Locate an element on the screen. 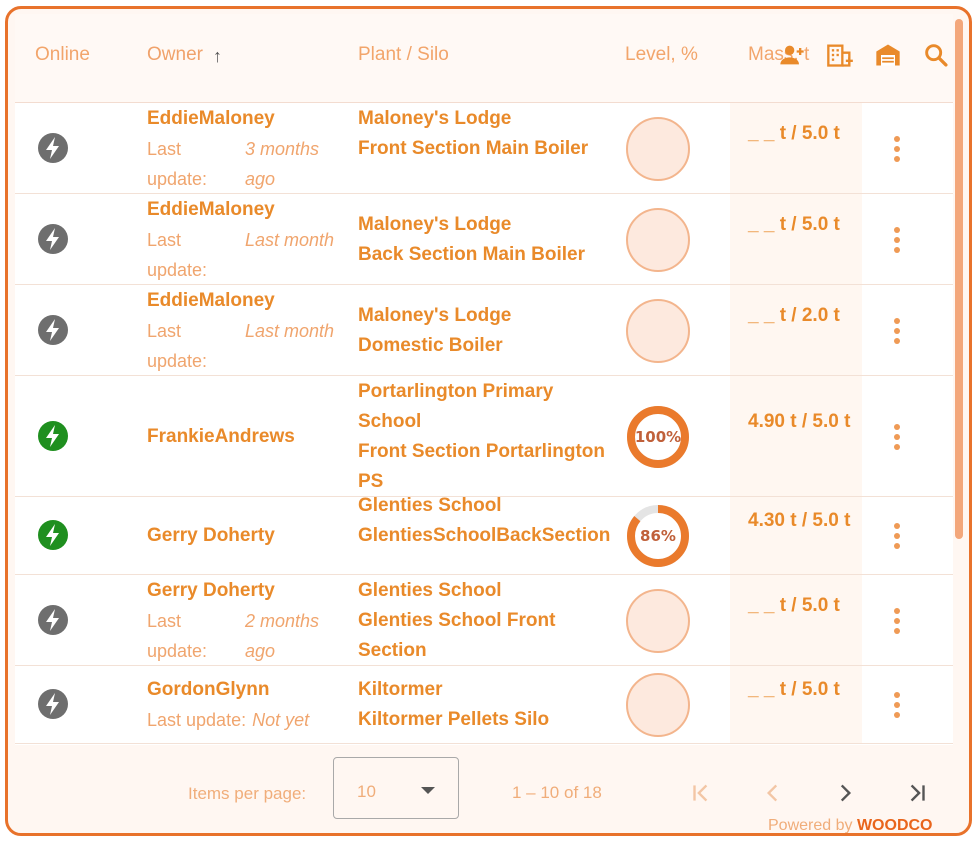  powered-by-prefix: Powered by is located at coordinates (810, 825).